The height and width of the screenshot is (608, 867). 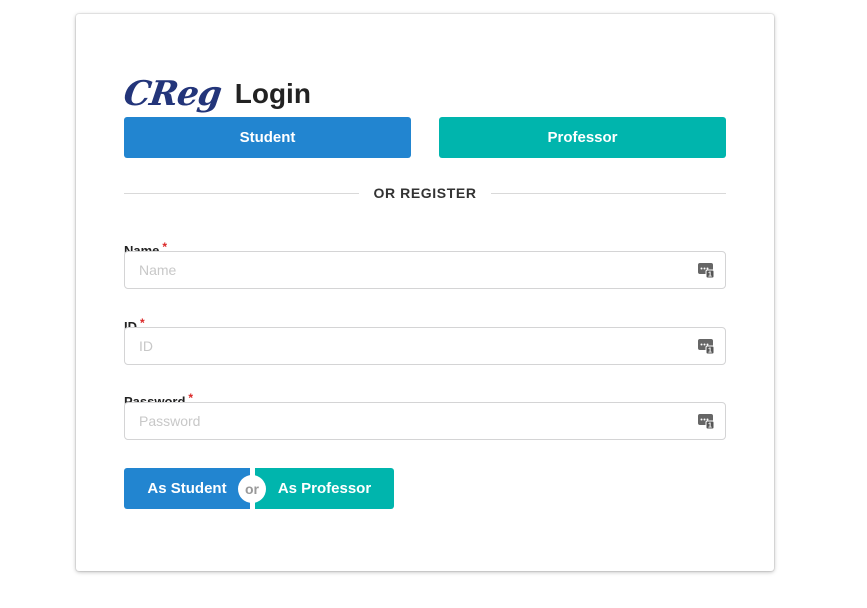 What do you see at coordinates (272, 93) in the screenshot?
I see `page-title: Login` at bounding box center [272, 93].